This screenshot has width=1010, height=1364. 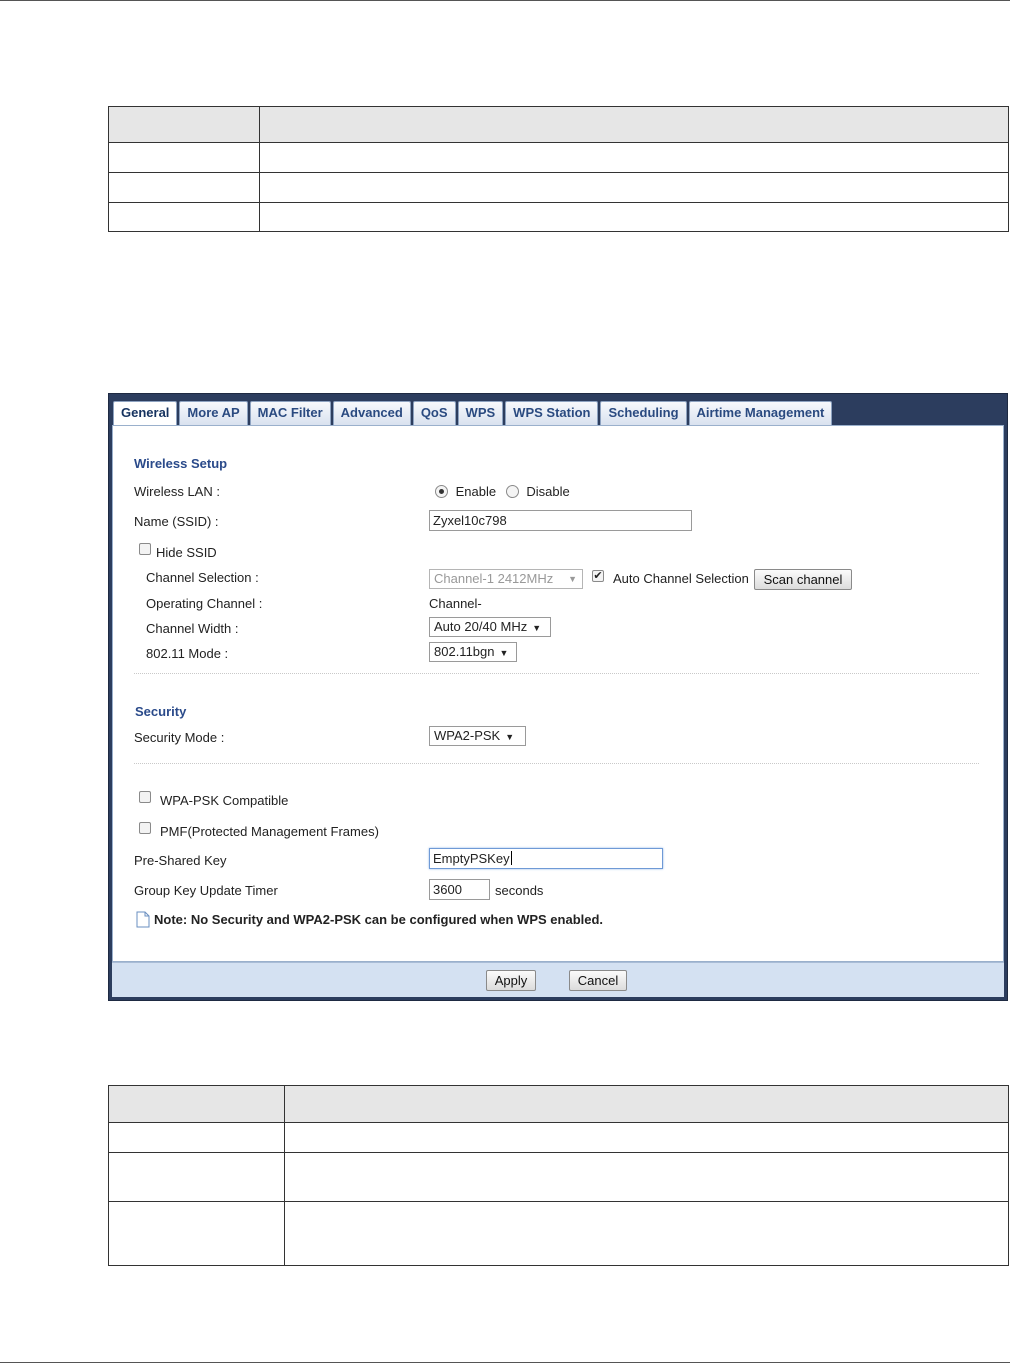 What do you see at coordinates (502, 491) in the screenshot?
I see `wireless-lan-radio-group: Enable Disable` at bounding box center [502, 491].